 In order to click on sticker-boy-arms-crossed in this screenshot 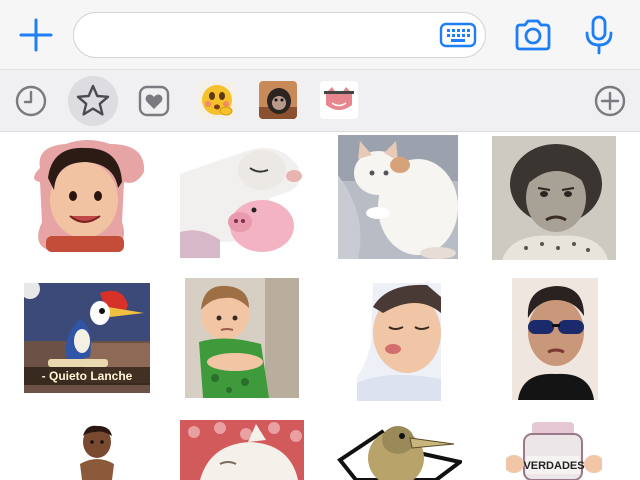, I will do `click(242, 338)`.